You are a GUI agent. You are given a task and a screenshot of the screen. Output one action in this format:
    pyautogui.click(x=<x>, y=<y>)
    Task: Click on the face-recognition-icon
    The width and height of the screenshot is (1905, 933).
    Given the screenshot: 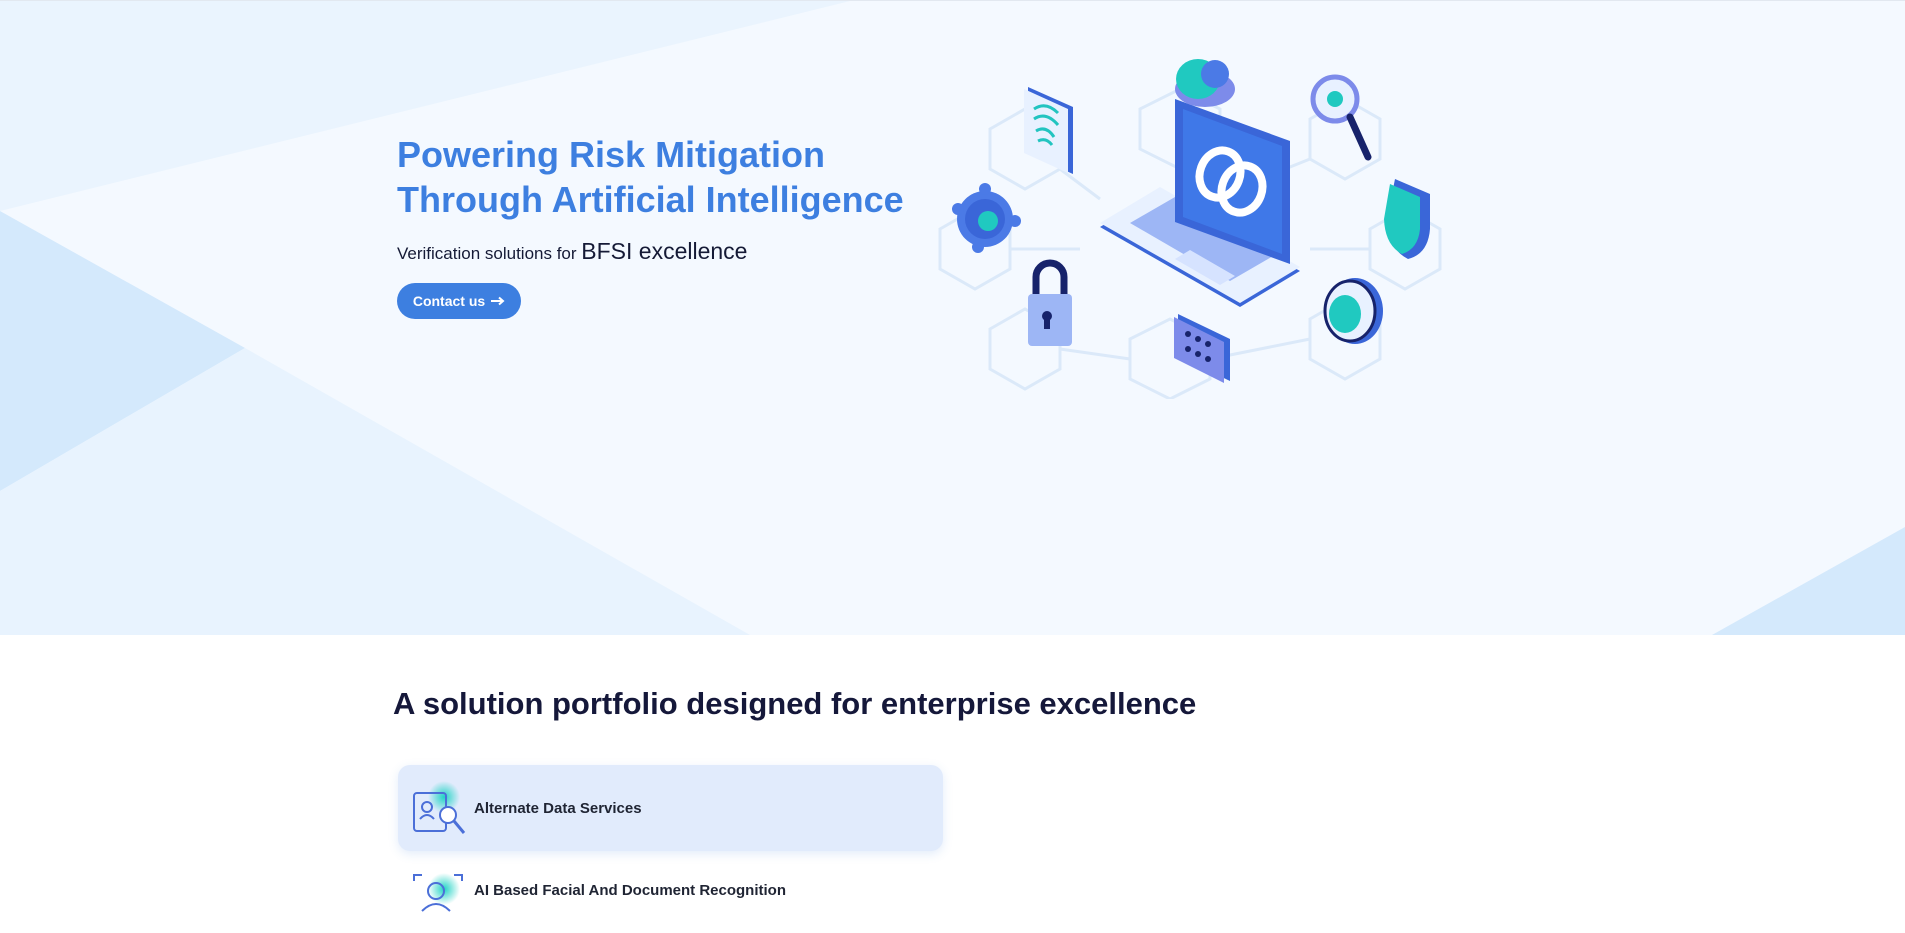 What is the action you would take?
    pyautogui.click(x=438, y=892)
    